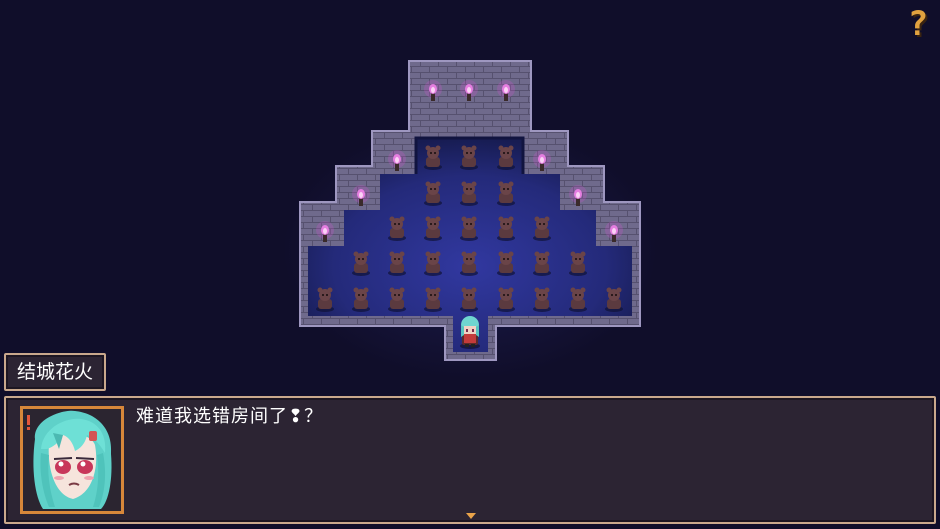 This screenshot has height=529, width=940. I want to click on help-button: ?, so click(918, 24).